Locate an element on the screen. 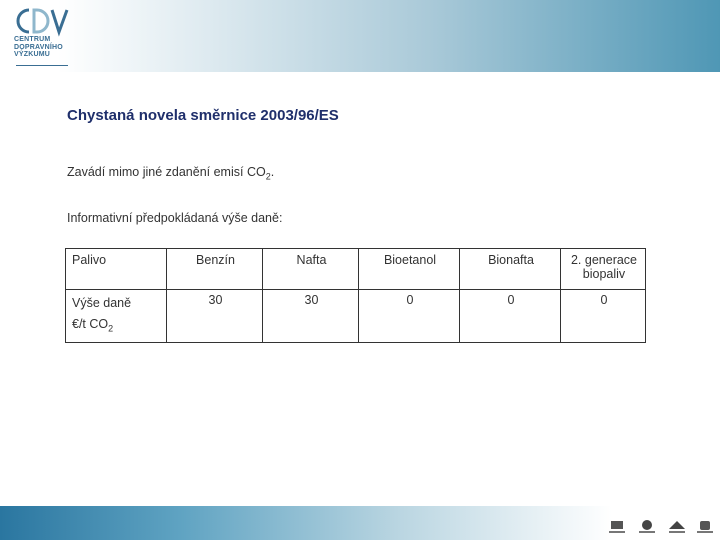 This screenshot has height=541, width=720. value-cell-bionafta: 0 is located at coordinates (510, 316).